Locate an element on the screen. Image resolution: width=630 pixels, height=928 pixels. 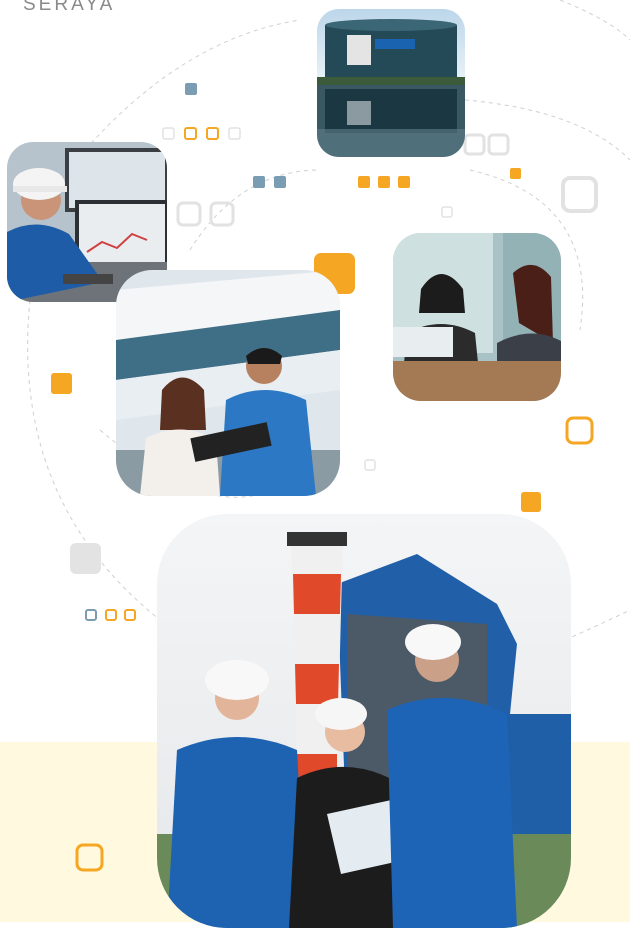
colleagues-reviewing-folder-photo is located at coordinates (228, 383).